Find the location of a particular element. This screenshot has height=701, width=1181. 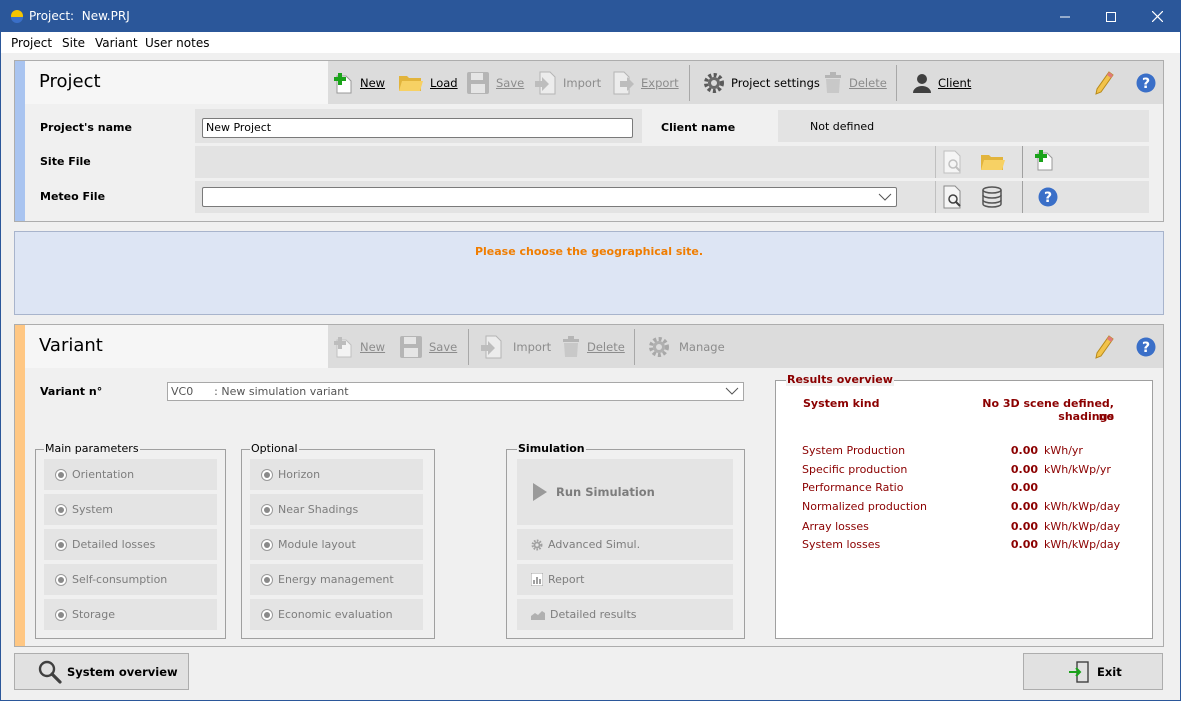

play-icon is located at coordinates (540, 492).